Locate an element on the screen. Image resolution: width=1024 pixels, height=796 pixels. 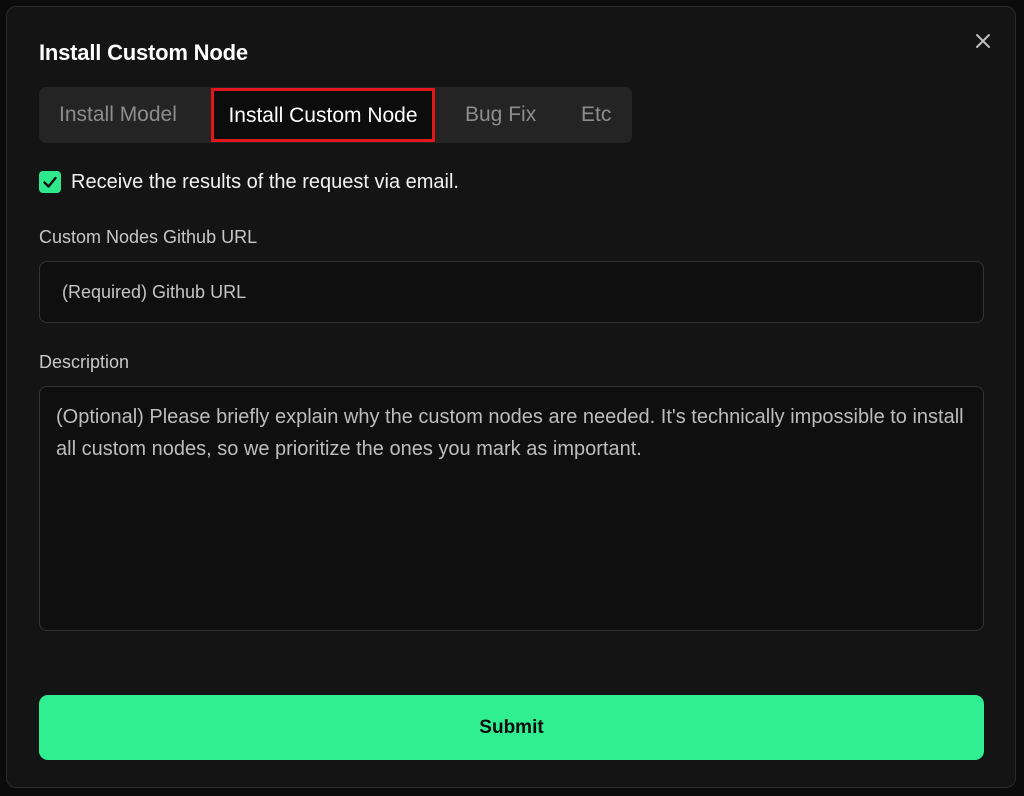
tab-etc: Etc is located at coordinates (596, 115).